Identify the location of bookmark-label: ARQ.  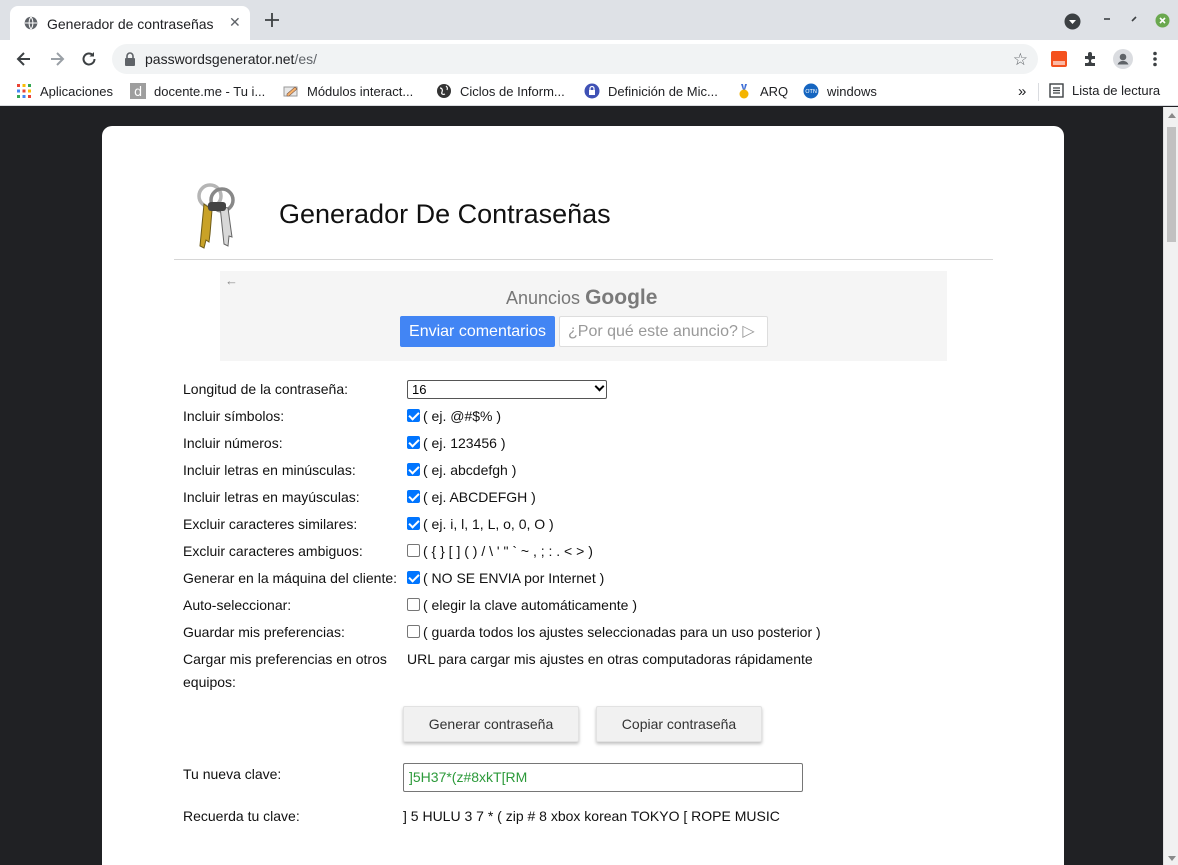
(774, 91).